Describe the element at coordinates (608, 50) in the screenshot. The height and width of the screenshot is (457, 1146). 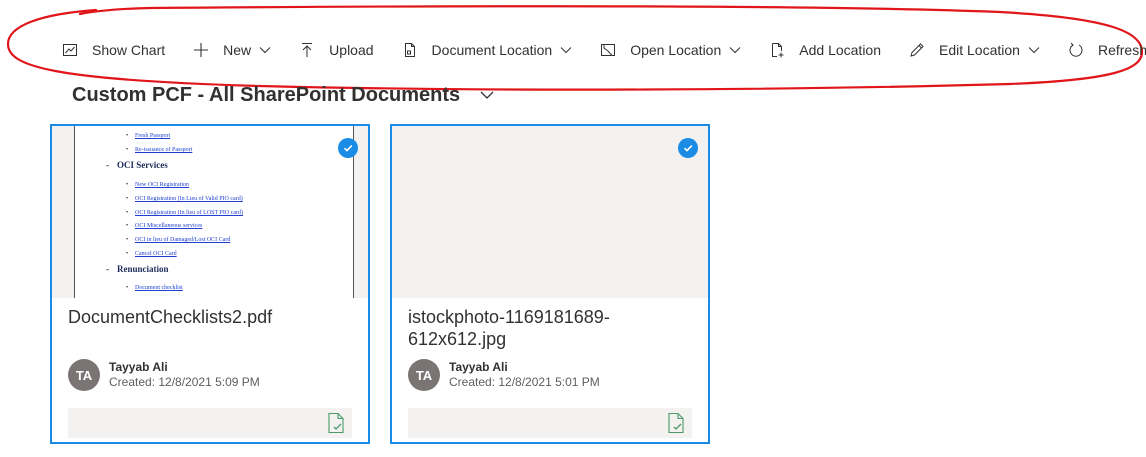
I see `open-folder-icon` at that location.